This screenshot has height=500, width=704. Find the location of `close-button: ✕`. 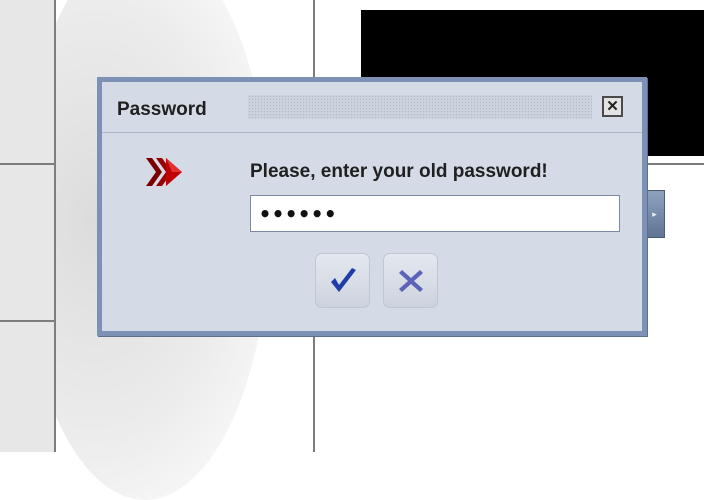

close-button: ✕ is located at coordinates (612, 106).